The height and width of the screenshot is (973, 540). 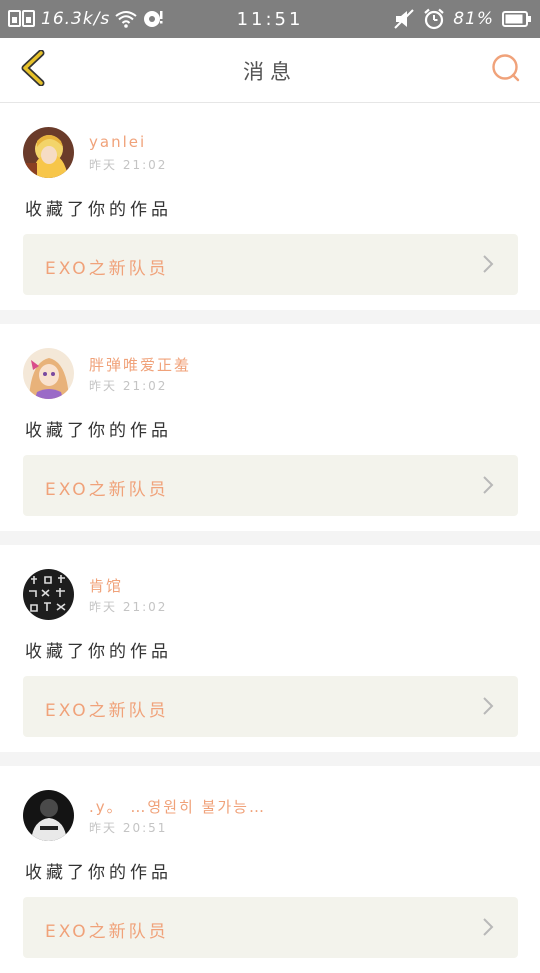 What do you see at coordinates (126, 19) in the screenshot?
I see `wifi-icon` at bounding box center [126, 19].